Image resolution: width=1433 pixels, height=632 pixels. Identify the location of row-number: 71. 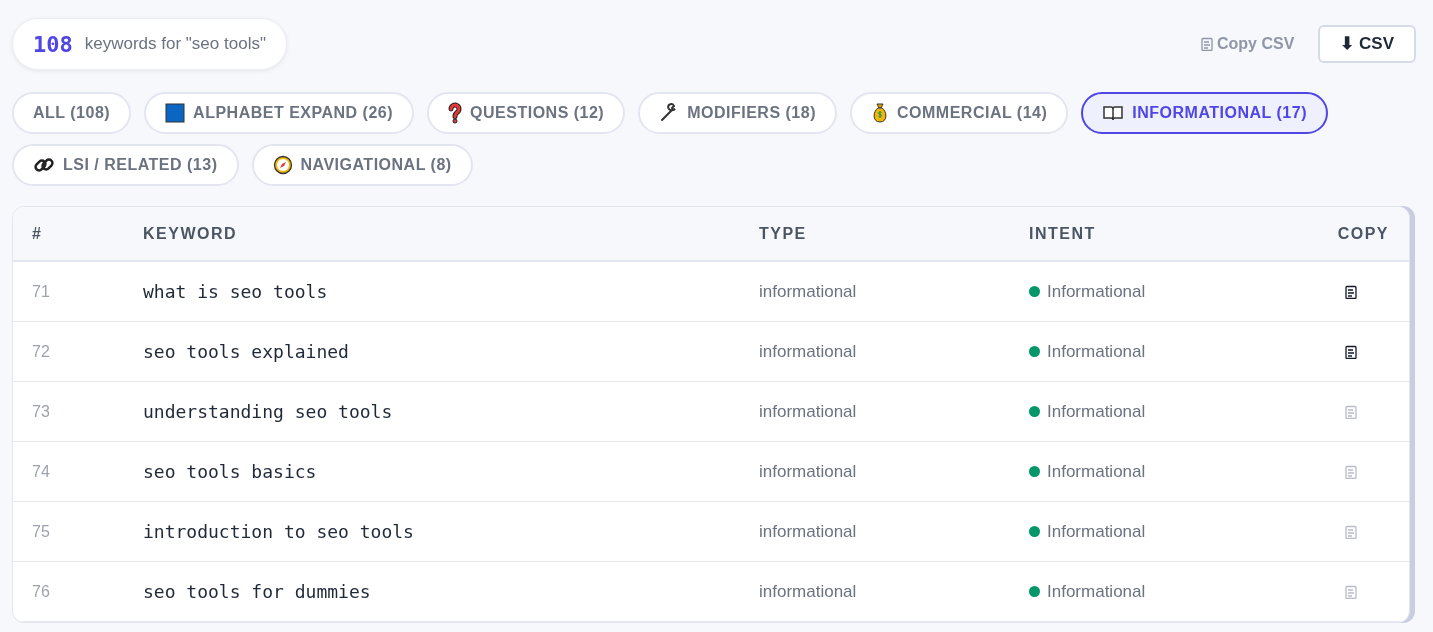
(41, 291).